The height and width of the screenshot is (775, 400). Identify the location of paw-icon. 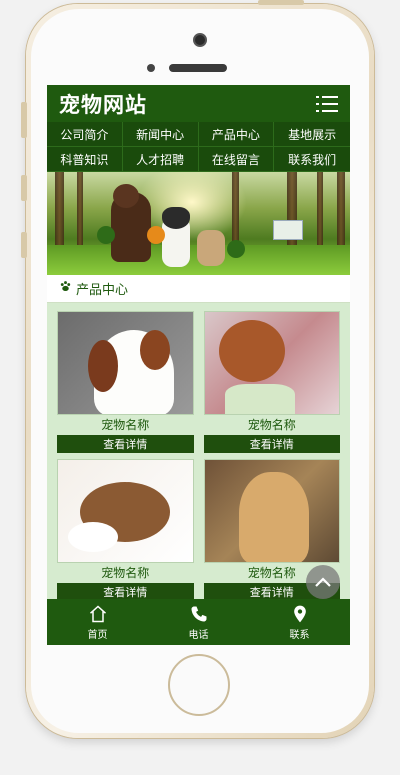
(65, 288).